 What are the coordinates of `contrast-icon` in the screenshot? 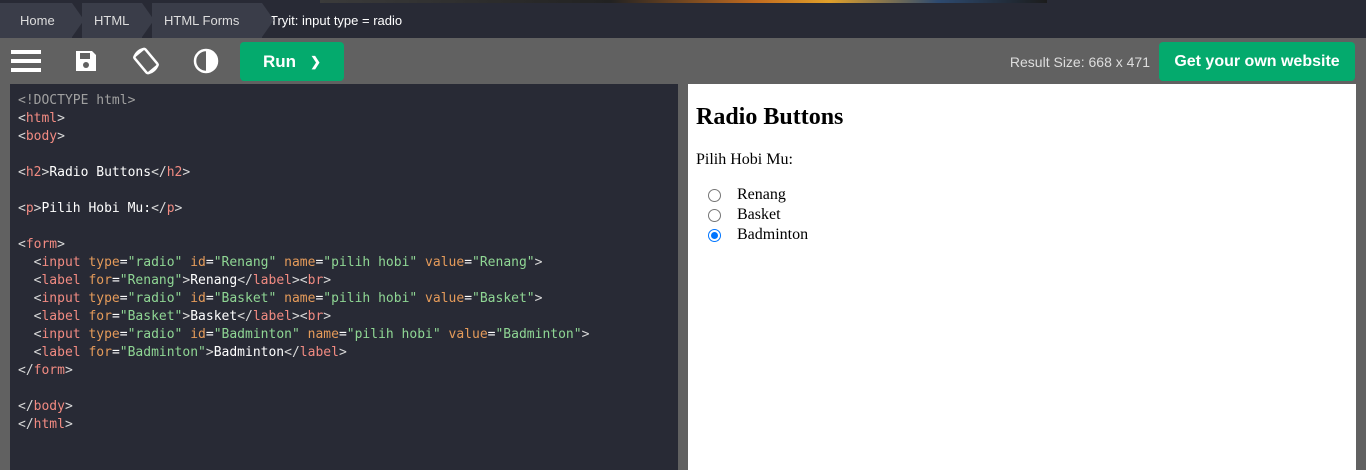 It's located at (206, 61).